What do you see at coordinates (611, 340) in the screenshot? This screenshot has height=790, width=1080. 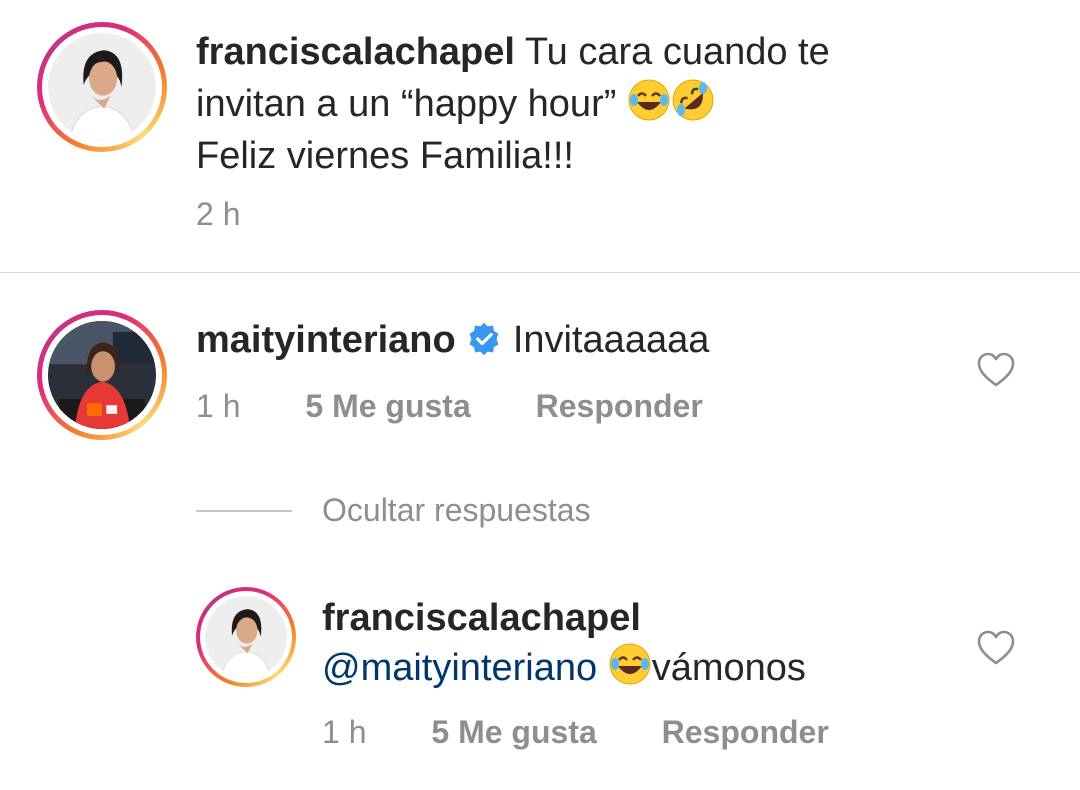 I see `comment-text: Invitaaaaaa` at bounding box center [611, 340].